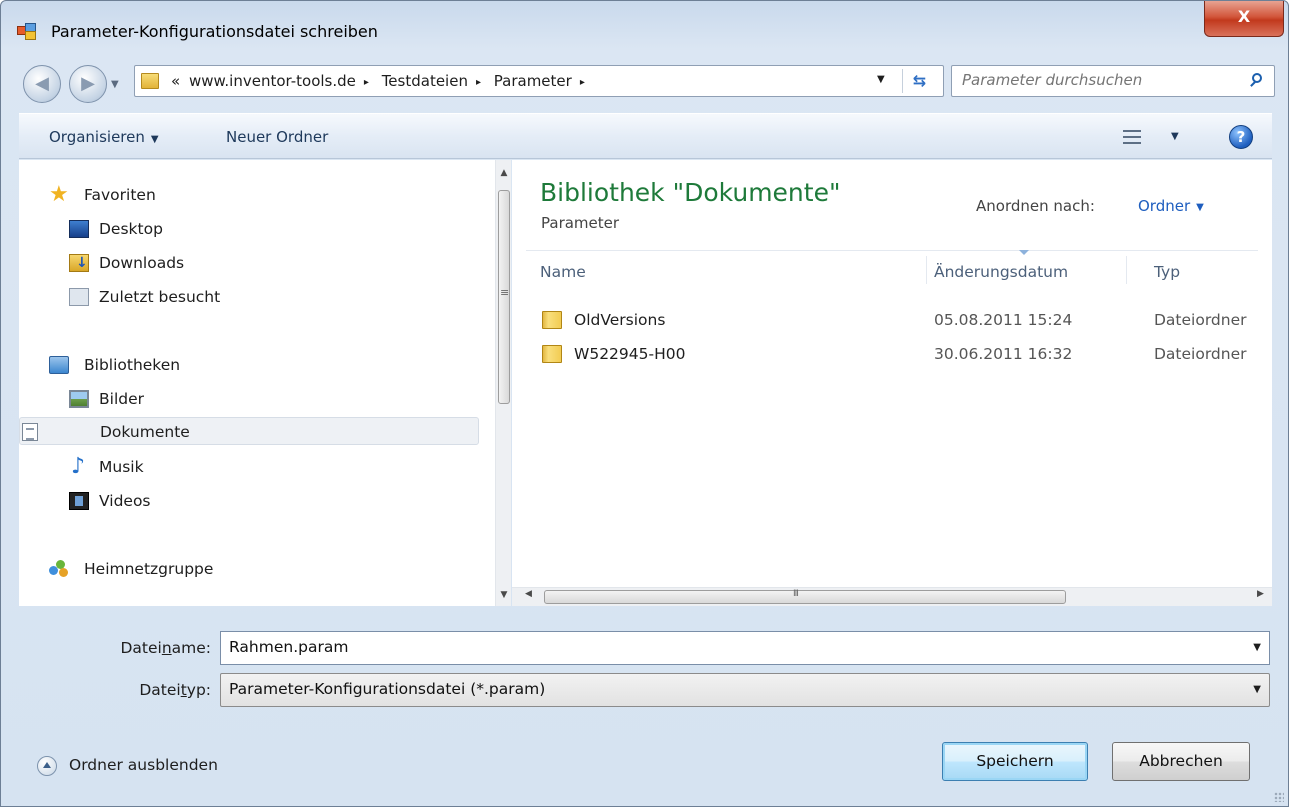 Image resolution: width=1289 pixels, height=807 pixels. What do you see at coordinates (1164, 206) in the screenshot?
I see `arrange-by-value: Ordner` at bounding box center [1164, 206].